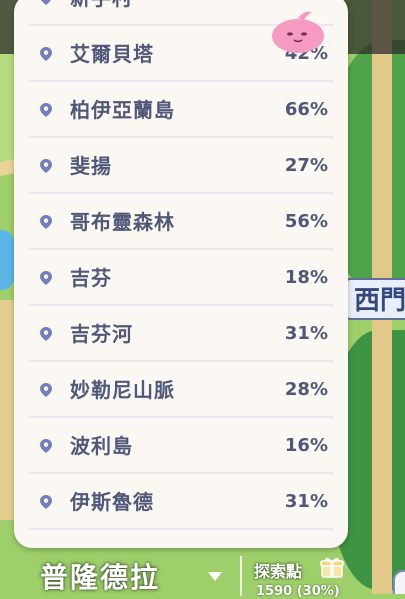 The height and width of the screenshot is (599, 405). I want to click on region-name: 艾爾貝塔, so click(112, 54).